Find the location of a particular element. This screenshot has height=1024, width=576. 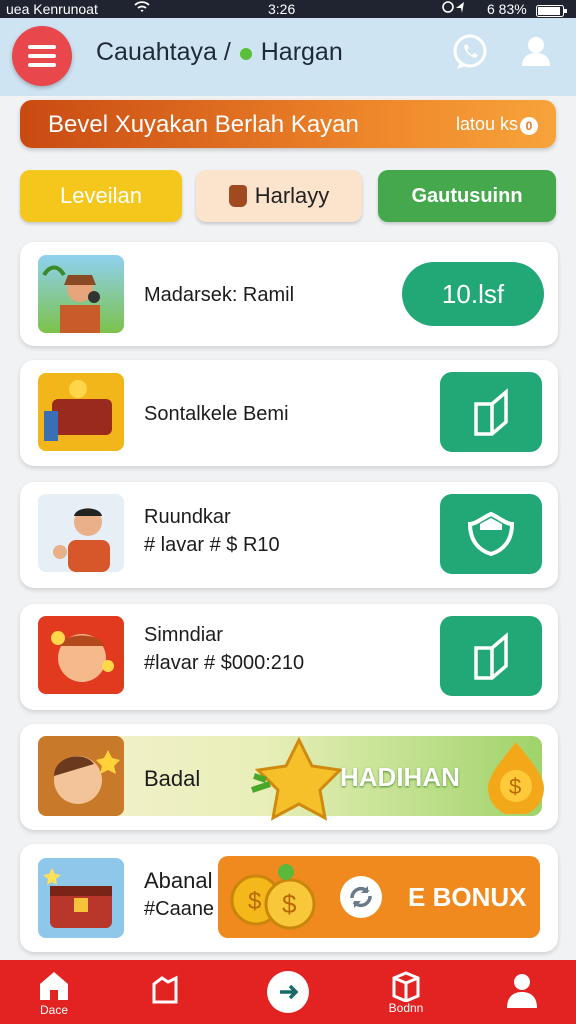

filter-tab-harlayy: Harlayy is located at coordinates (279, 196).